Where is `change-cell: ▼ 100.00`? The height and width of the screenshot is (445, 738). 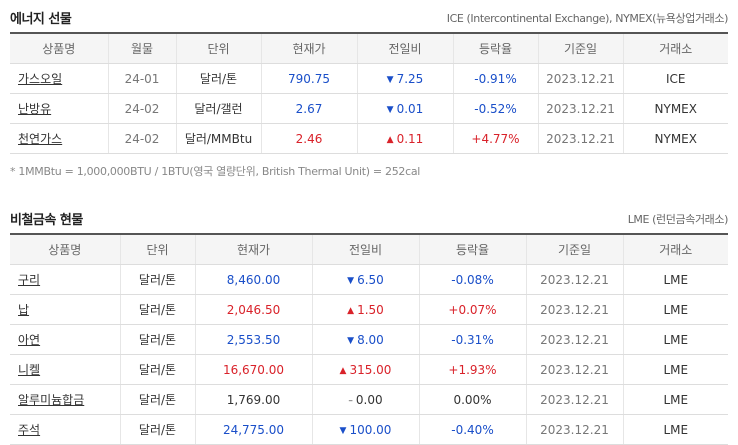
change-cell: ▼ 100.00 is located at coordinates (366, 429).